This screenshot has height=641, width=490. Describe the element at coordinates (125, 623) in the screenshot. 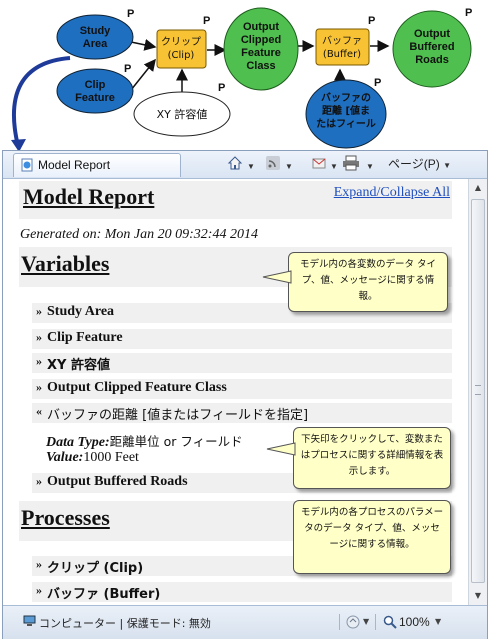

I see `status-text: コンピューター | 保護モード: 無効` at that location.